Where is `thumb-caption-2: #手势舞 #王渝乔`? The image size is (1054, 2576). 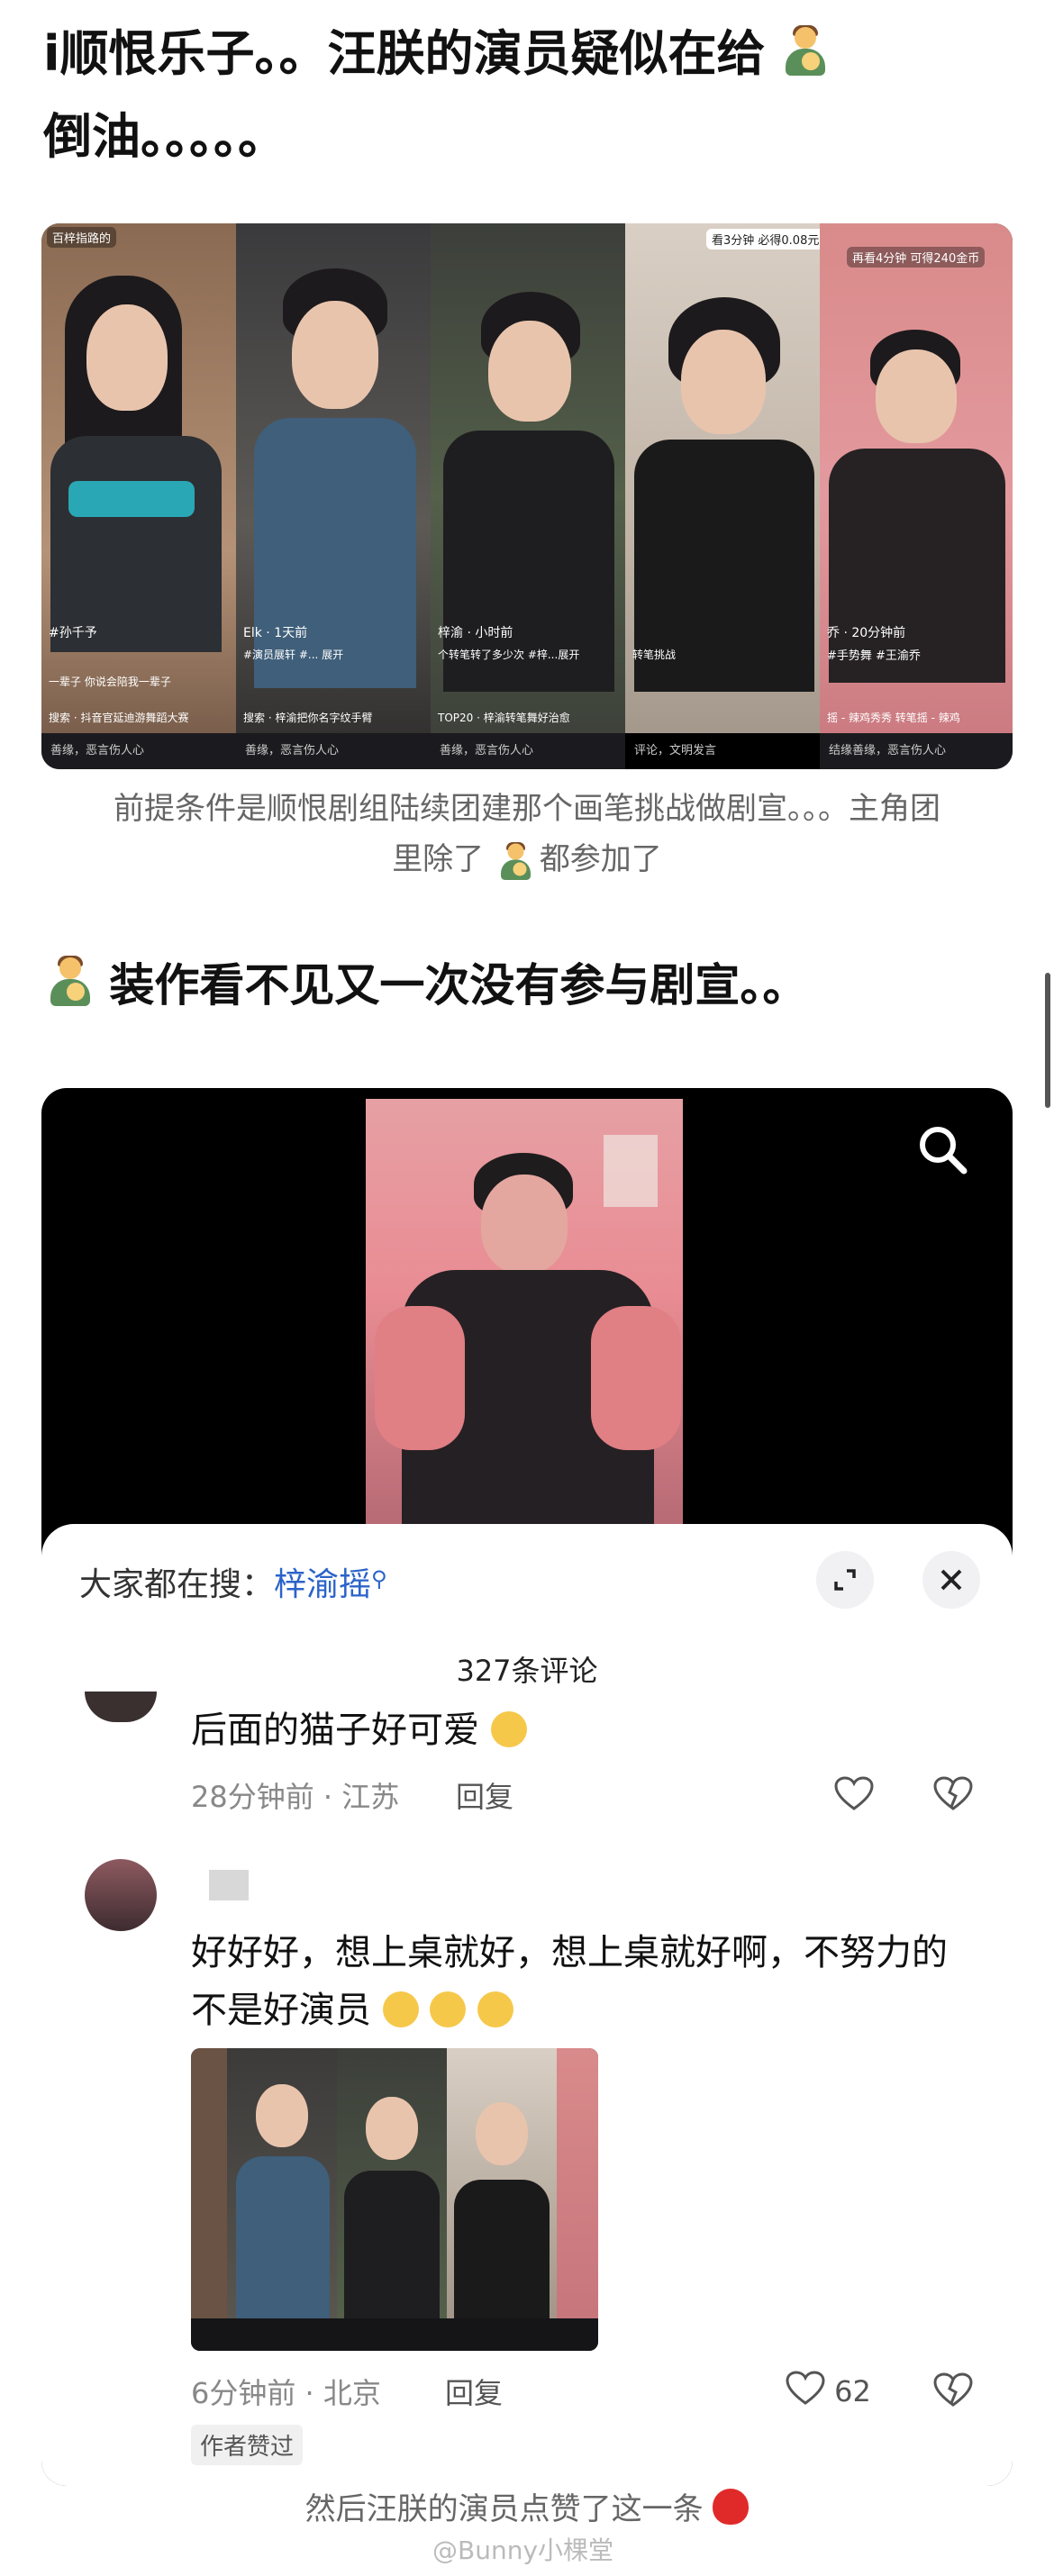
thumb-caption-2: #手势舞 #王渝乔 is located at coordinates (874, 656).